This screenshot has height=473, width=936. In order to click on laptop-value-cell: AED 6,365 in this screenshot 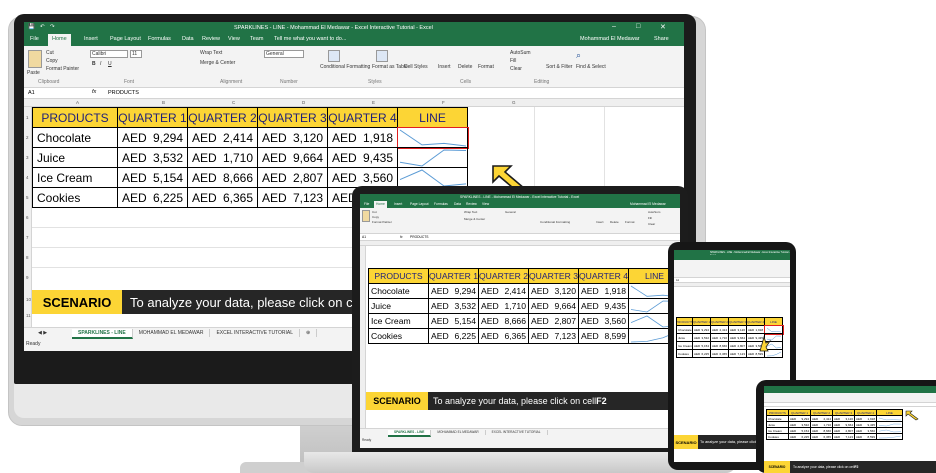, I will do `click(503, 336)`.